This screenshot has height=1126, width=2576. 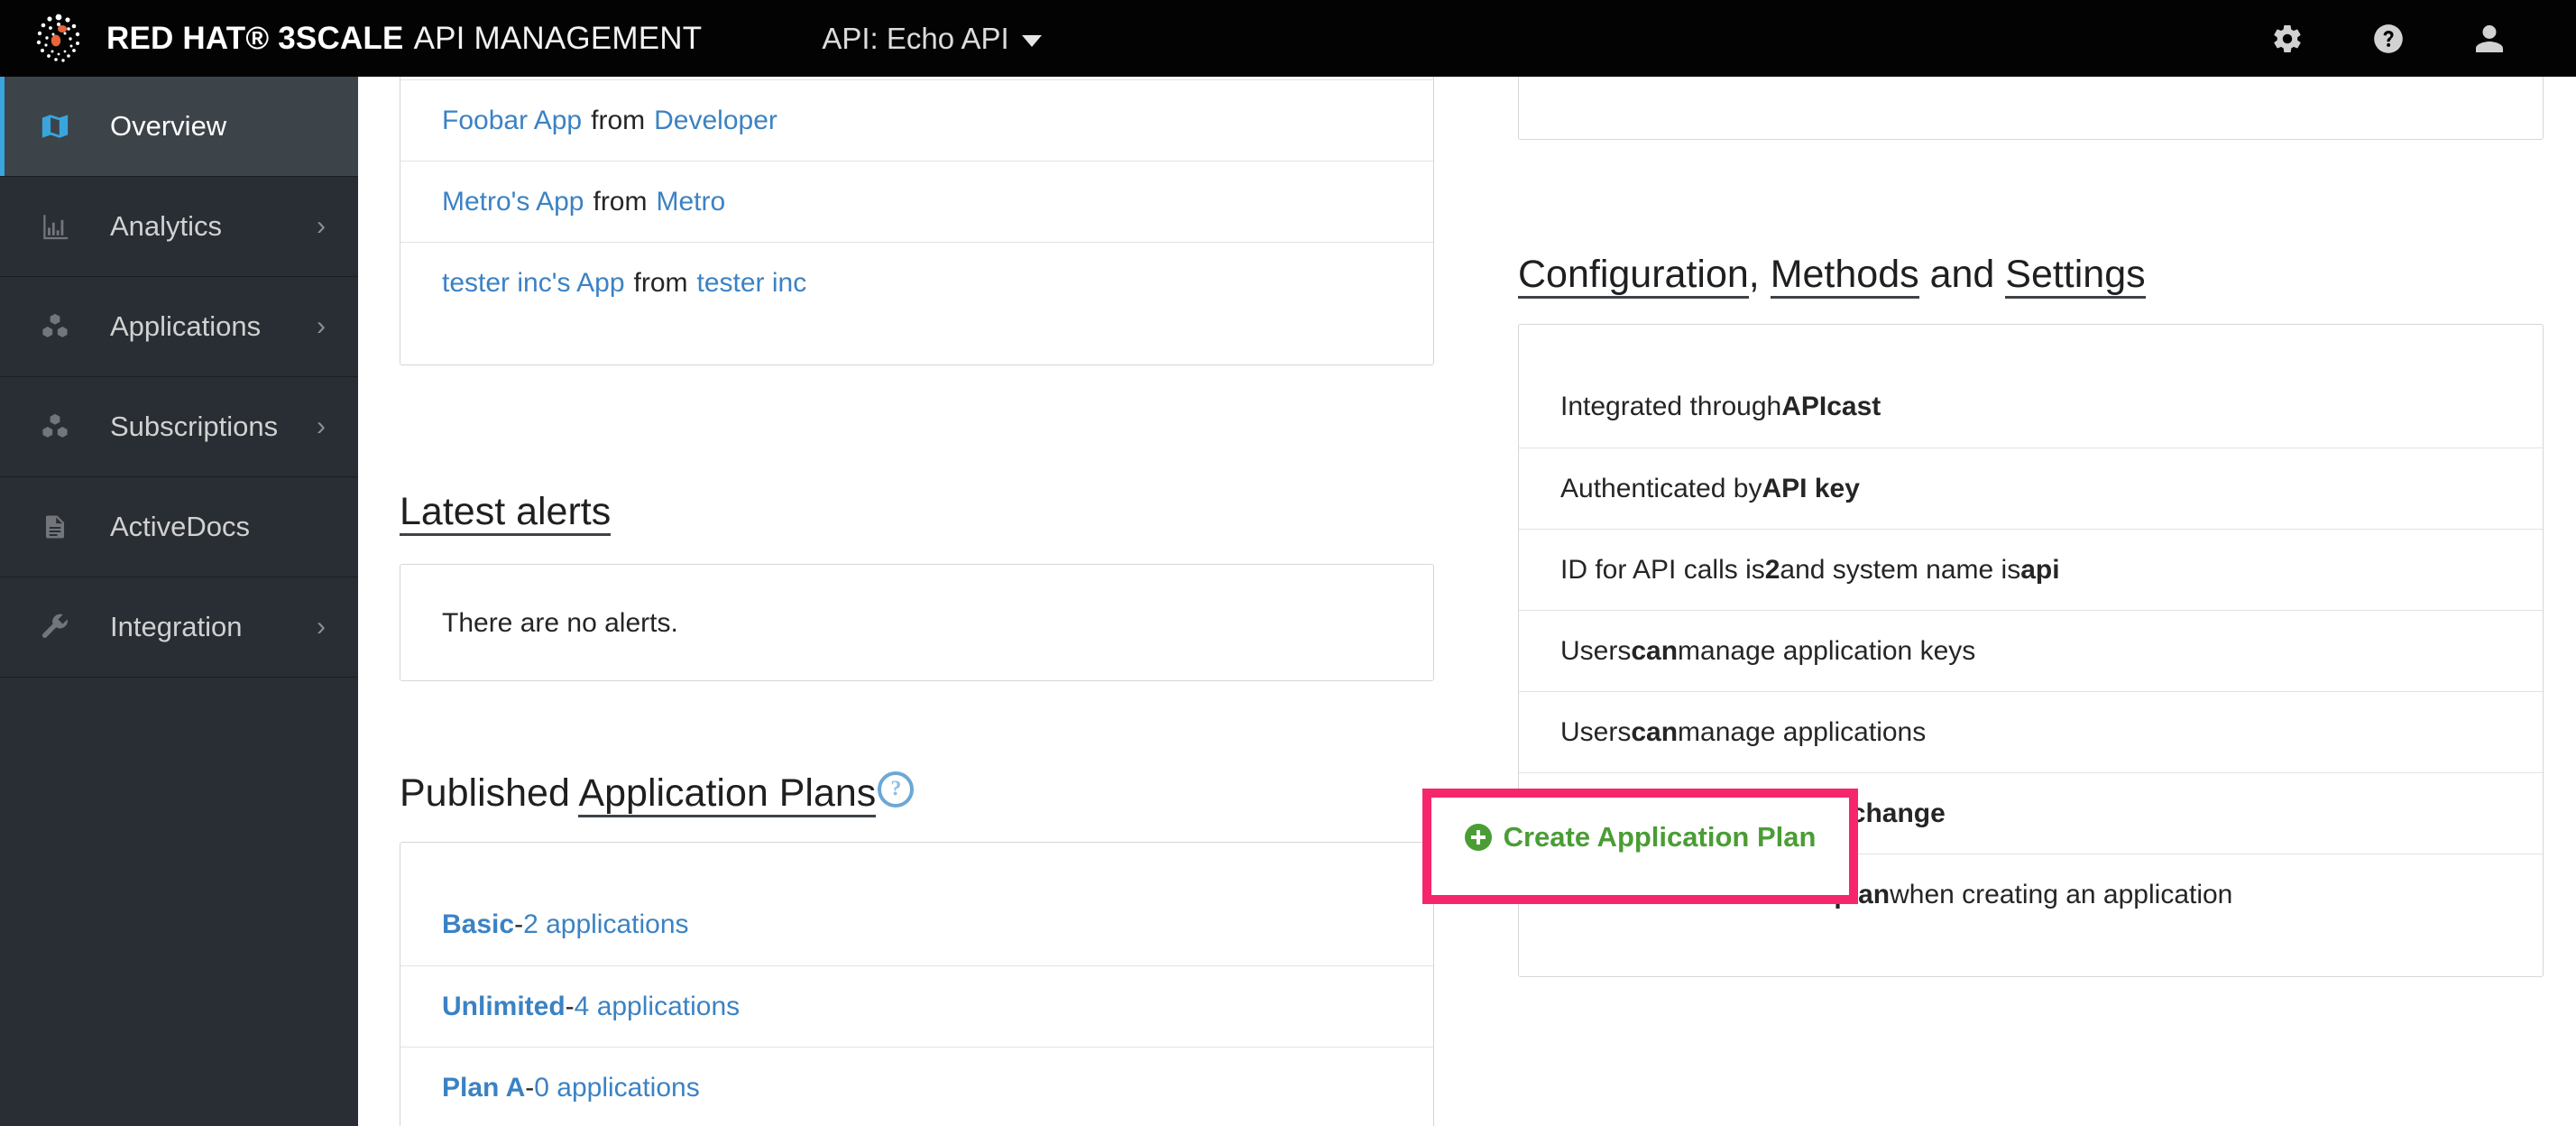 What do you see at coordinates (490, 793) in the screenshot?
I see `published-plans-title-prefix: Published` at bounding box center [490, 793].